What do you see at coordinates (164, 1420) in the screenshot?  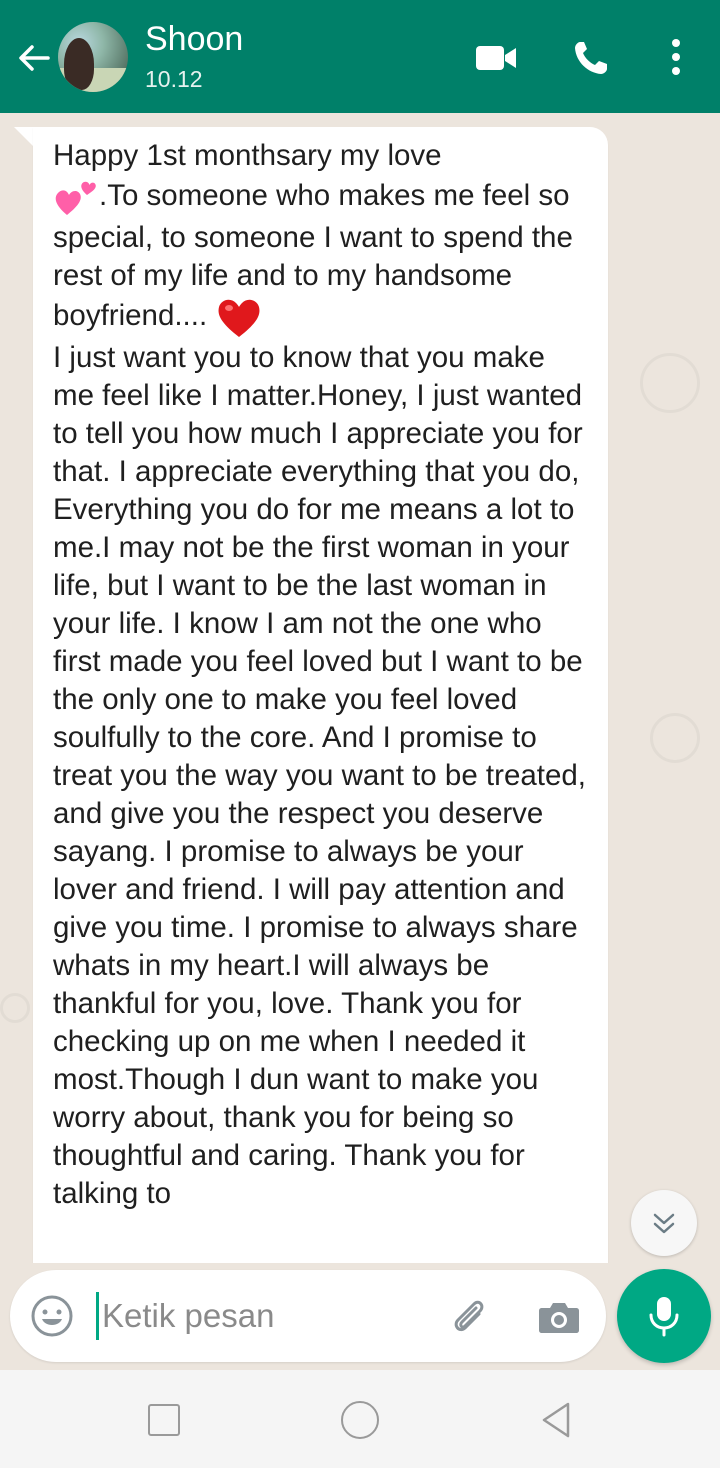 I see `square-icon` at bounding box center [164, 1420].